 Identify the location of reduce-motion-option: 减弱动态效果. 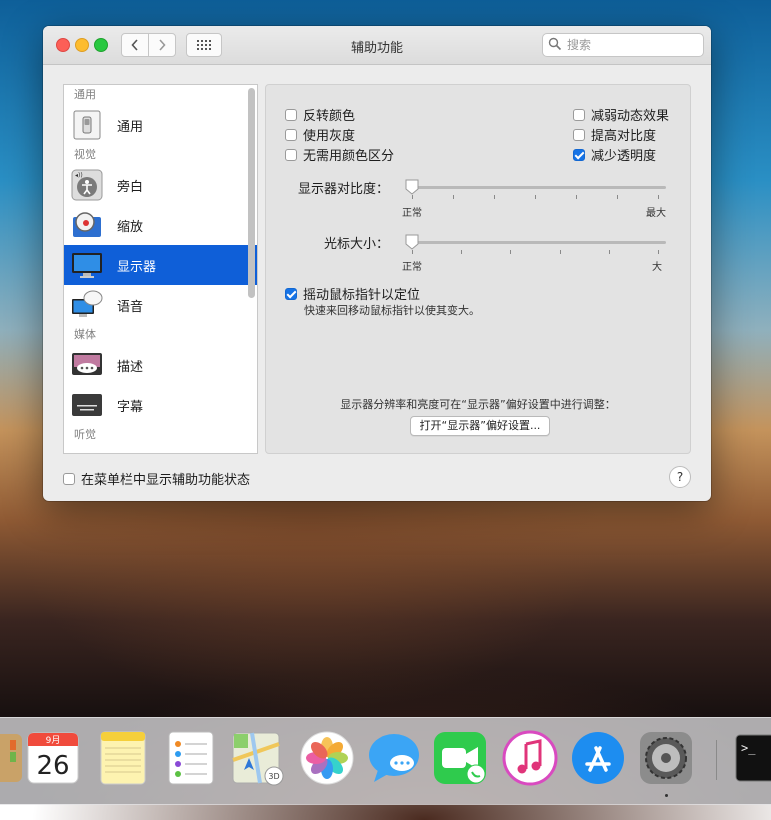
(621, 114).